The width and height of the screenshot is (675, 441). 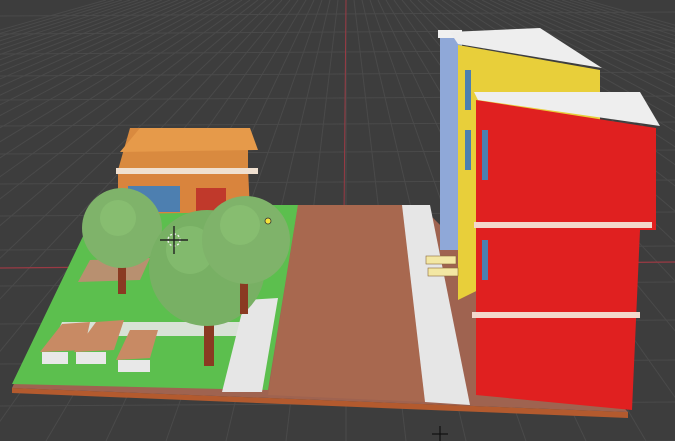 What do you see at coordinates (268, 221) in the screenshot?
I see `light-icon` at bounding box center [268, 221].